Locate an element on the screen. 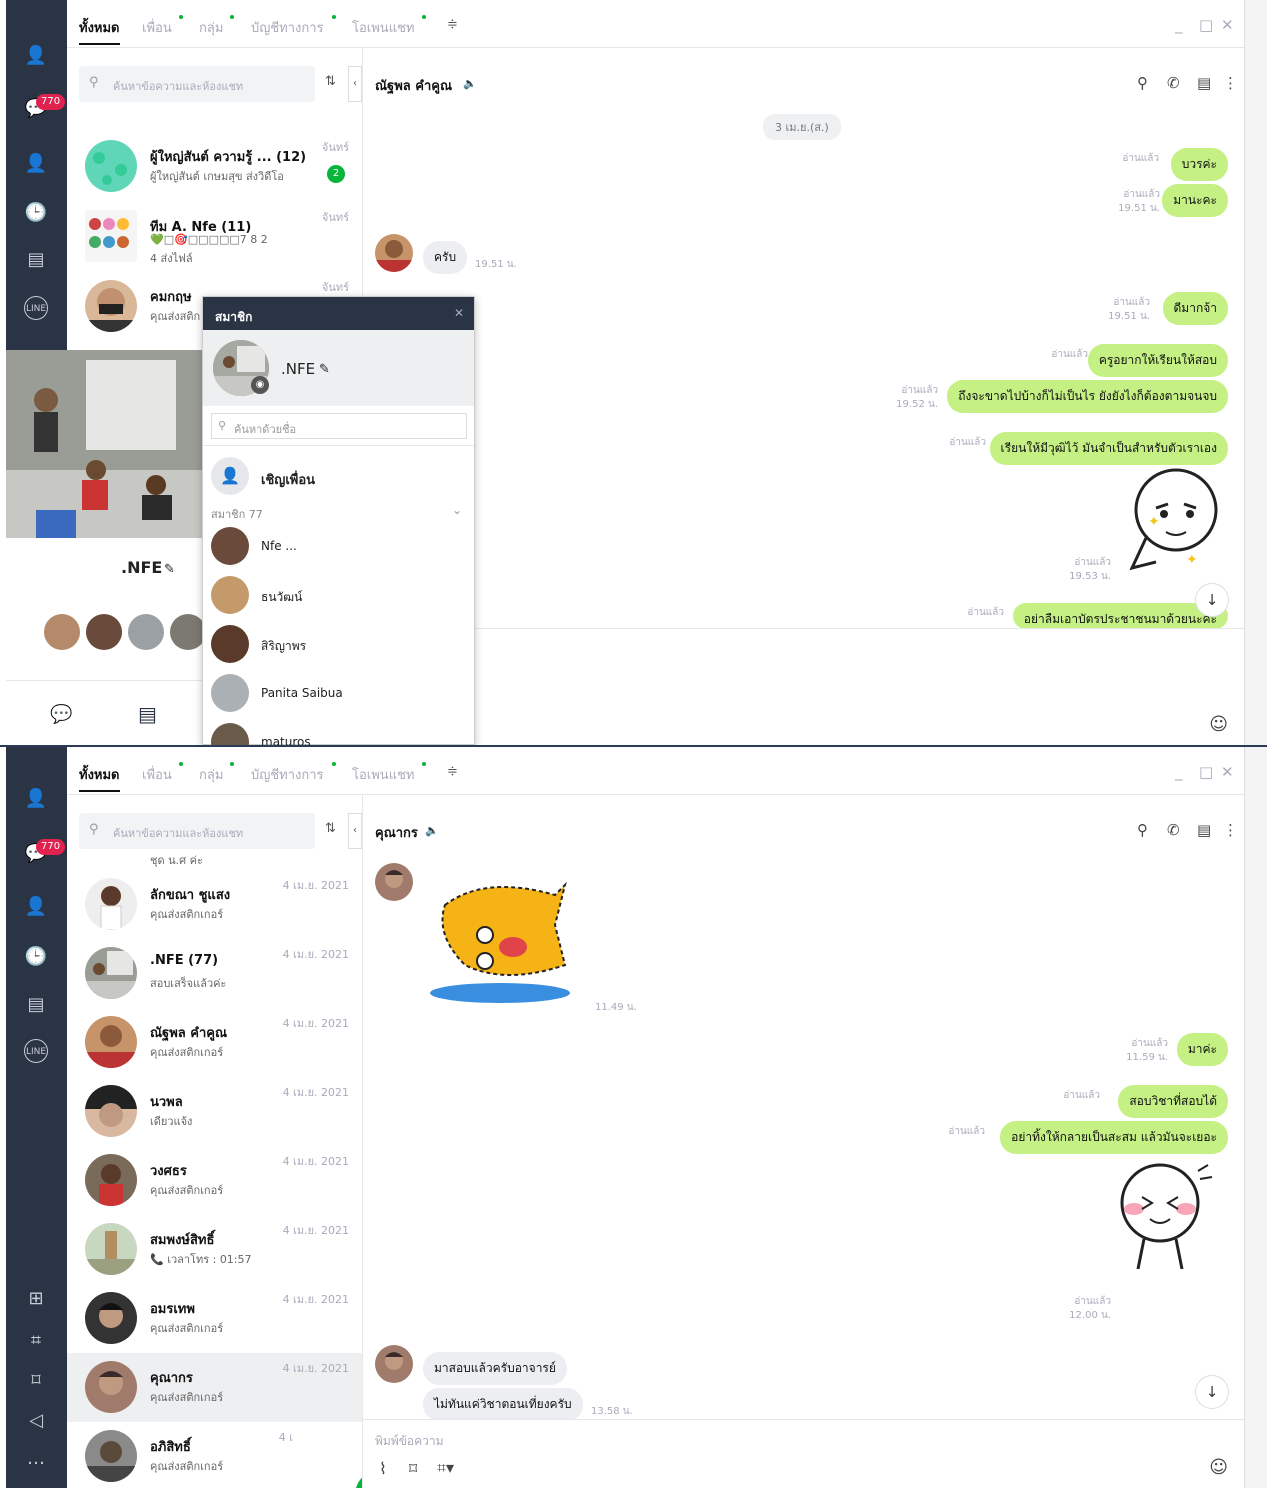 The width and height of the screenshot is (1267, 1488). sender-avatar is located at coordinates (394, 1364).